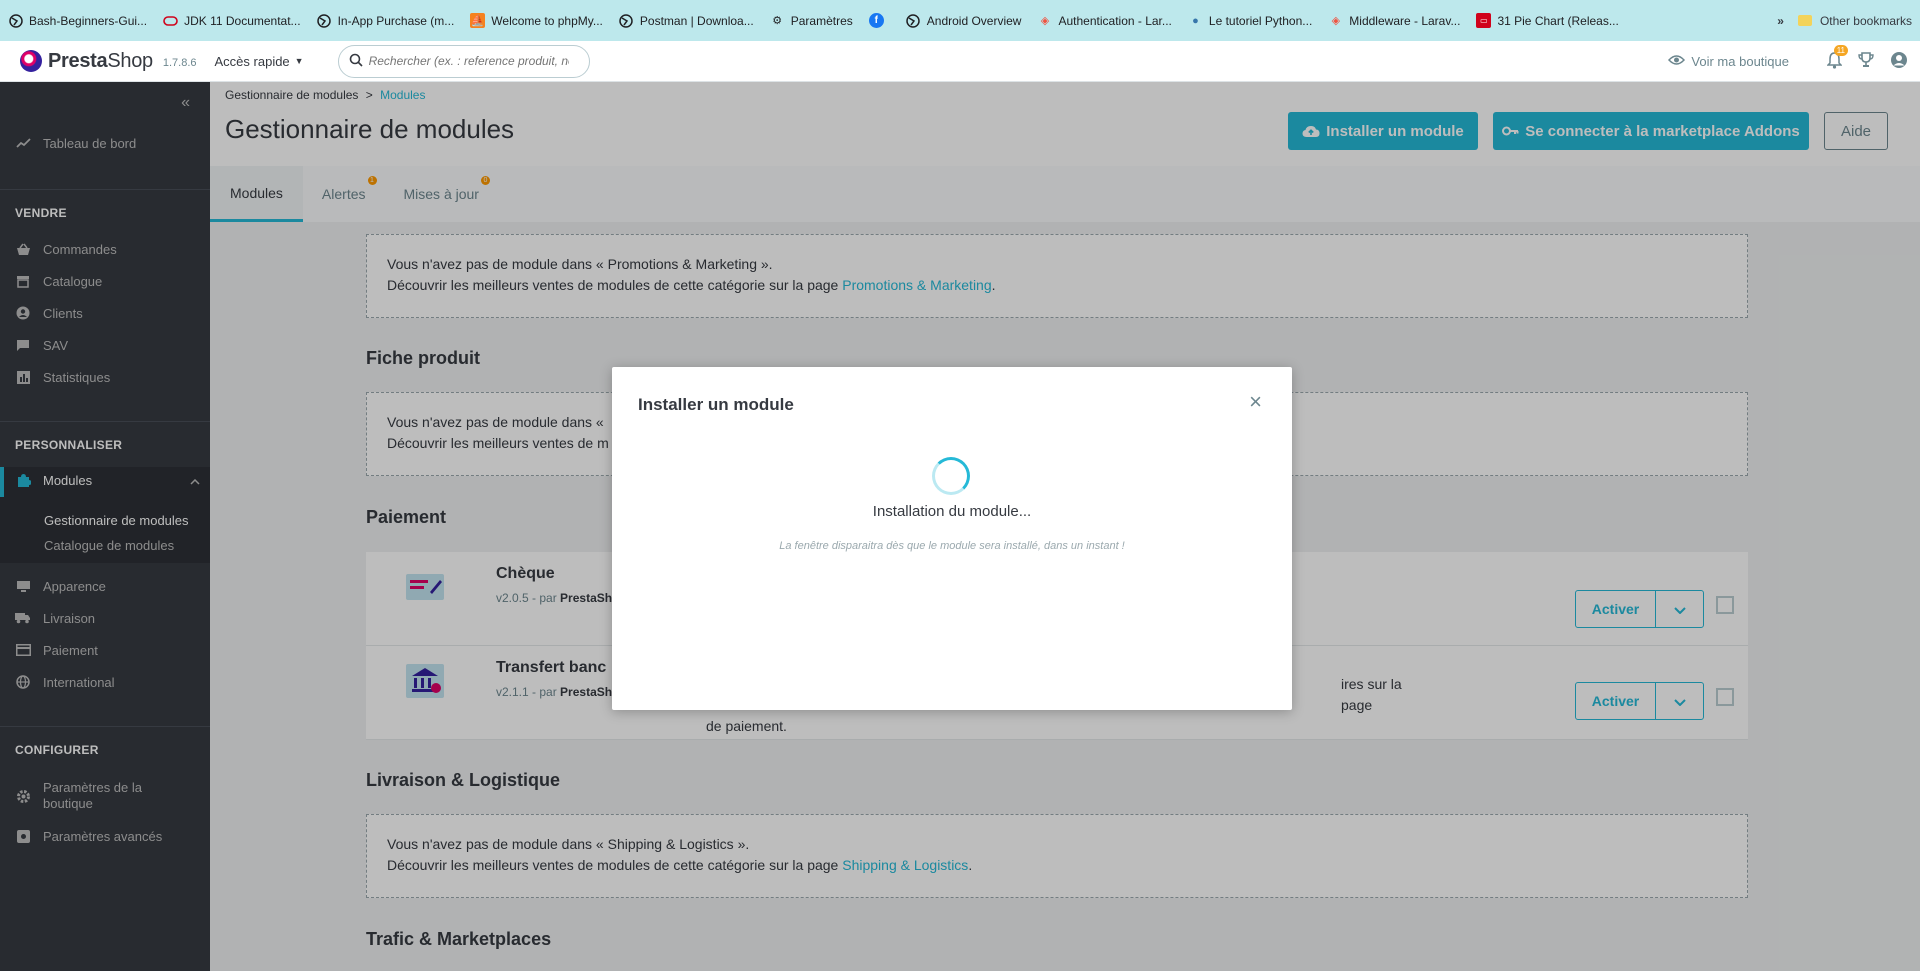  What do you see at coordinates (876, 20) in the screenshot?
I see `facebook-icon: f` at bounding box center [876, 20].